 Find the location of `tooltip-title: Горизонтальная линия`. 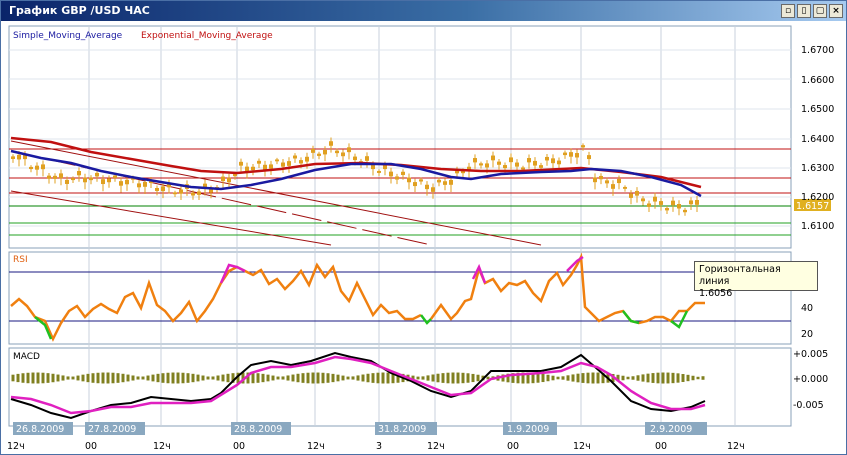

tooltip-title: Горизонтальная линия is located at coordinates (740, 275).